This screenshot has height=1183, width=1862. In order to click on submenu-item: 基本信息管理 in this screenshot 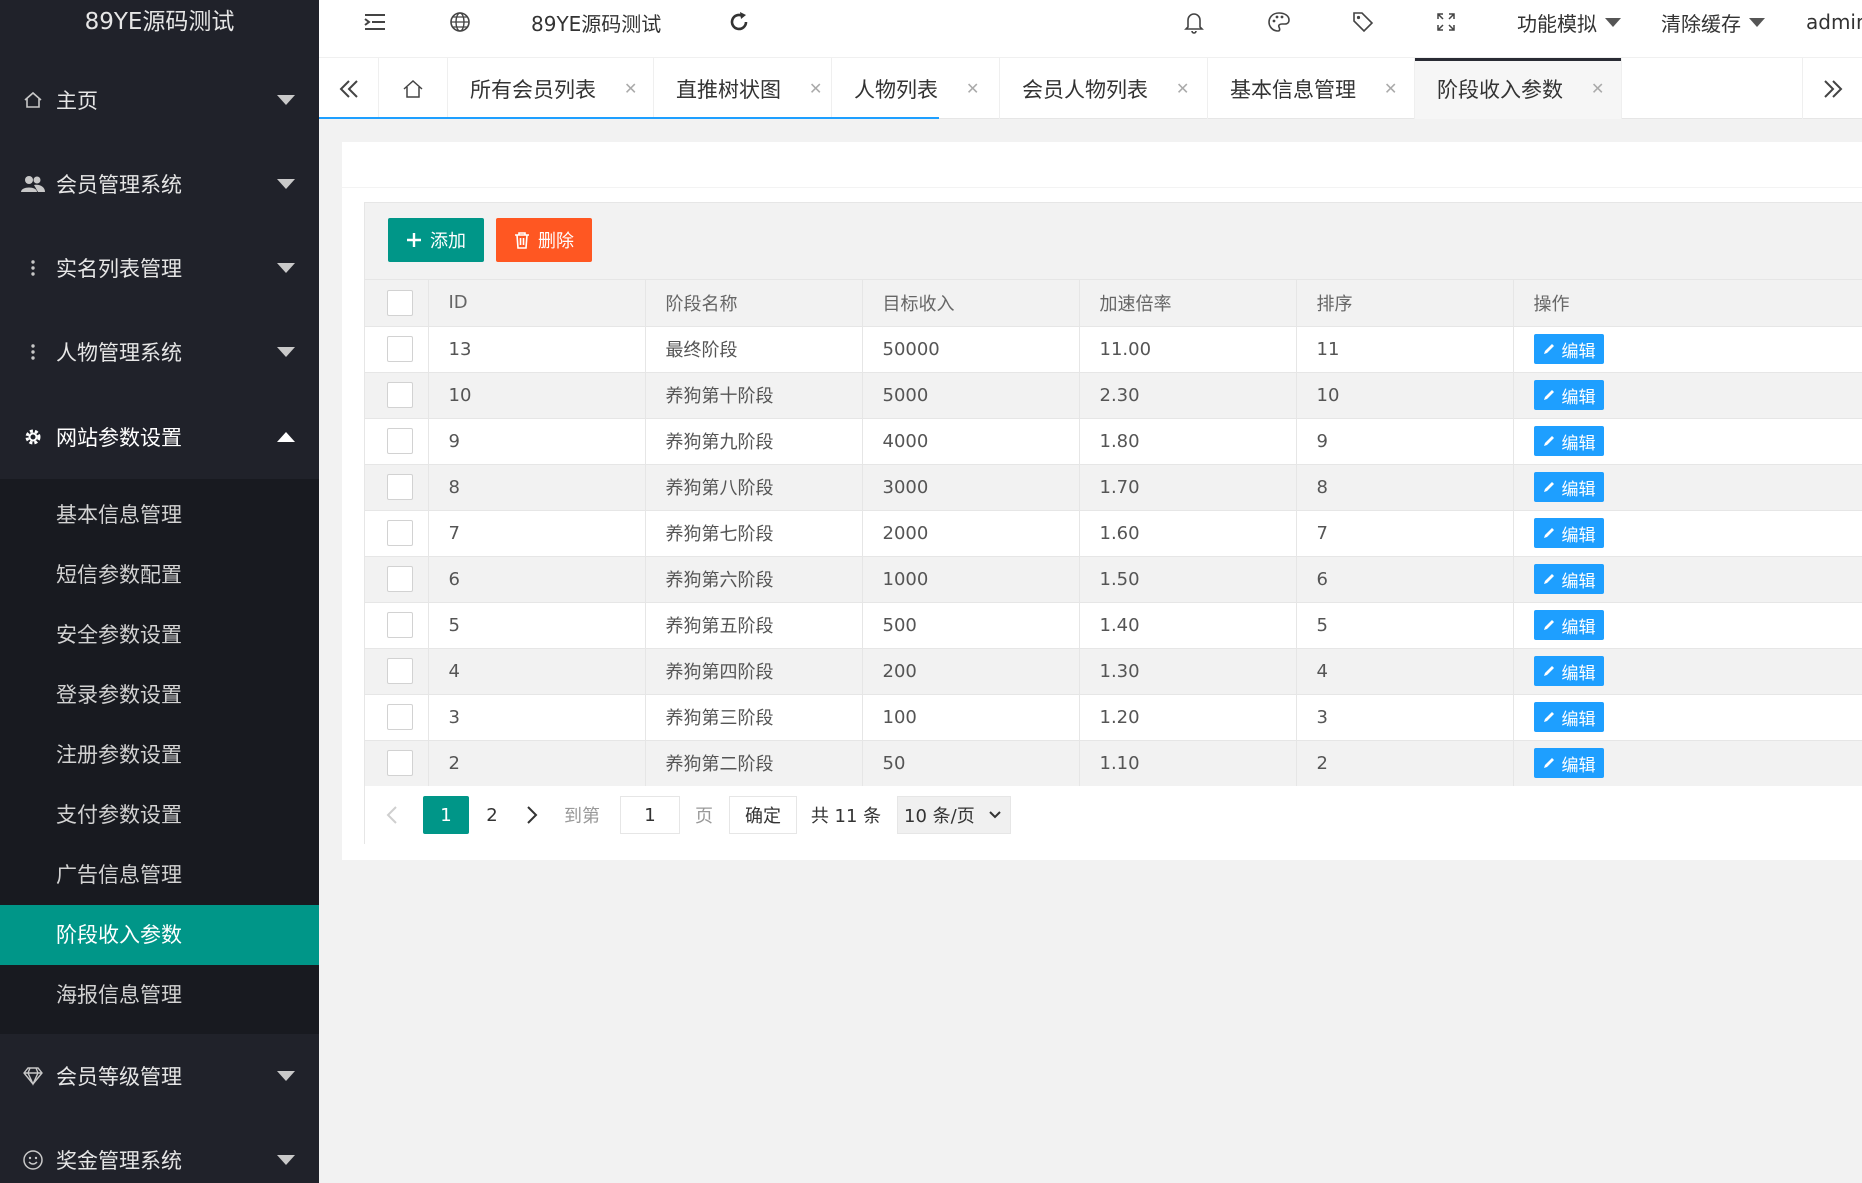, I will do `click(159, 515)`.